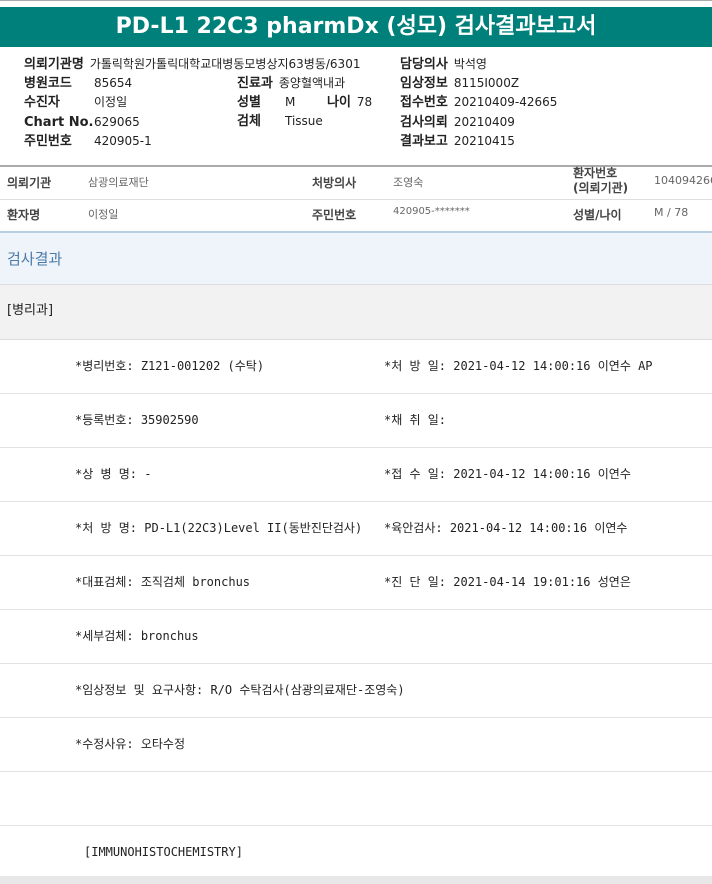  What do you see at coordinates (113, 474) in the screenshot?
I see `left-field: *상 병 명: -` at bounding box center [113, 474].